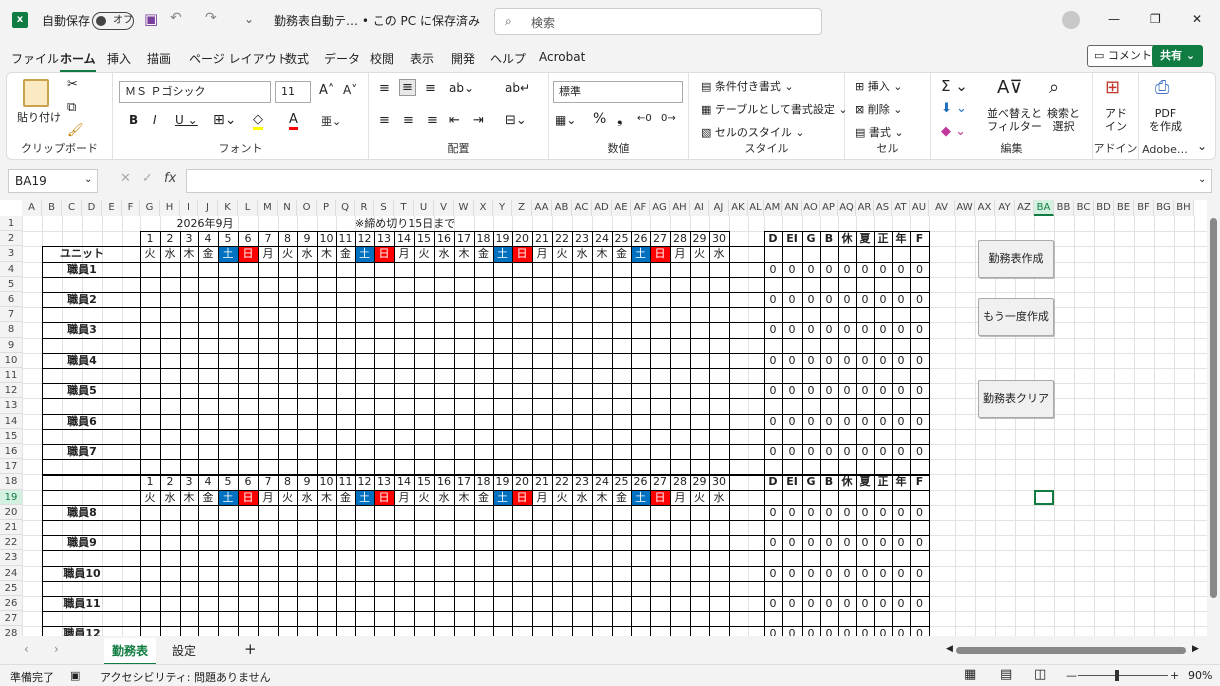 Image resolution: width=1220 pixels, height=686 pixels. Describe the element at coordinates (1202, 179) in the screenshot. I see `expand-formula-bar-icon: ⌄` at that location.